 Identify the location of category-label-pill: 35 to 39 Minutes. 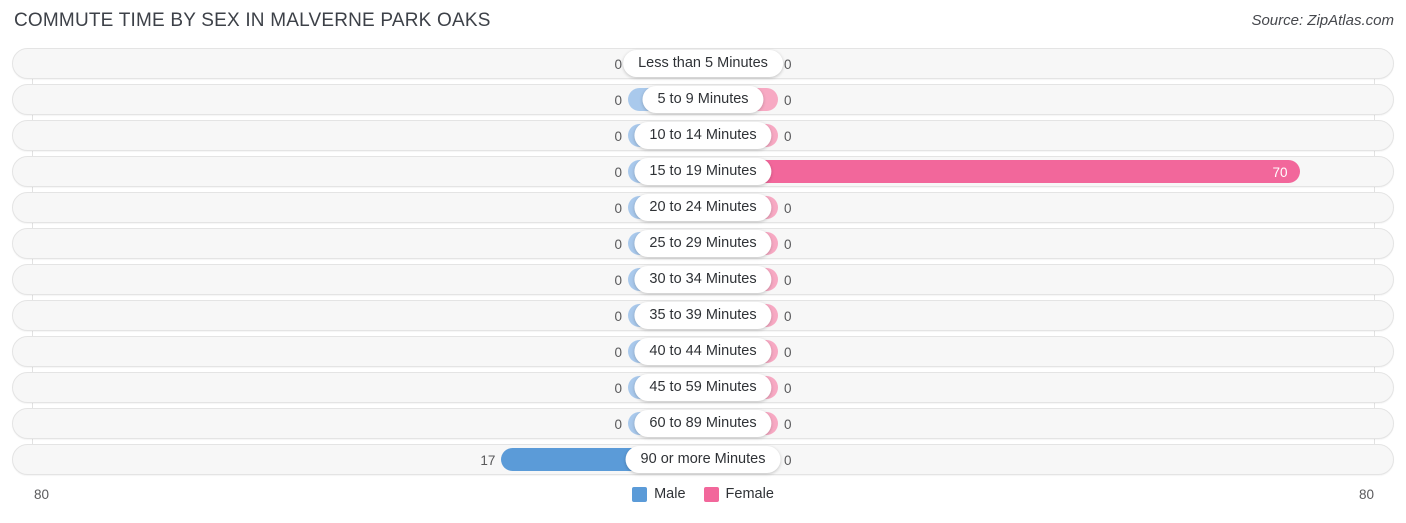
(703, 315).